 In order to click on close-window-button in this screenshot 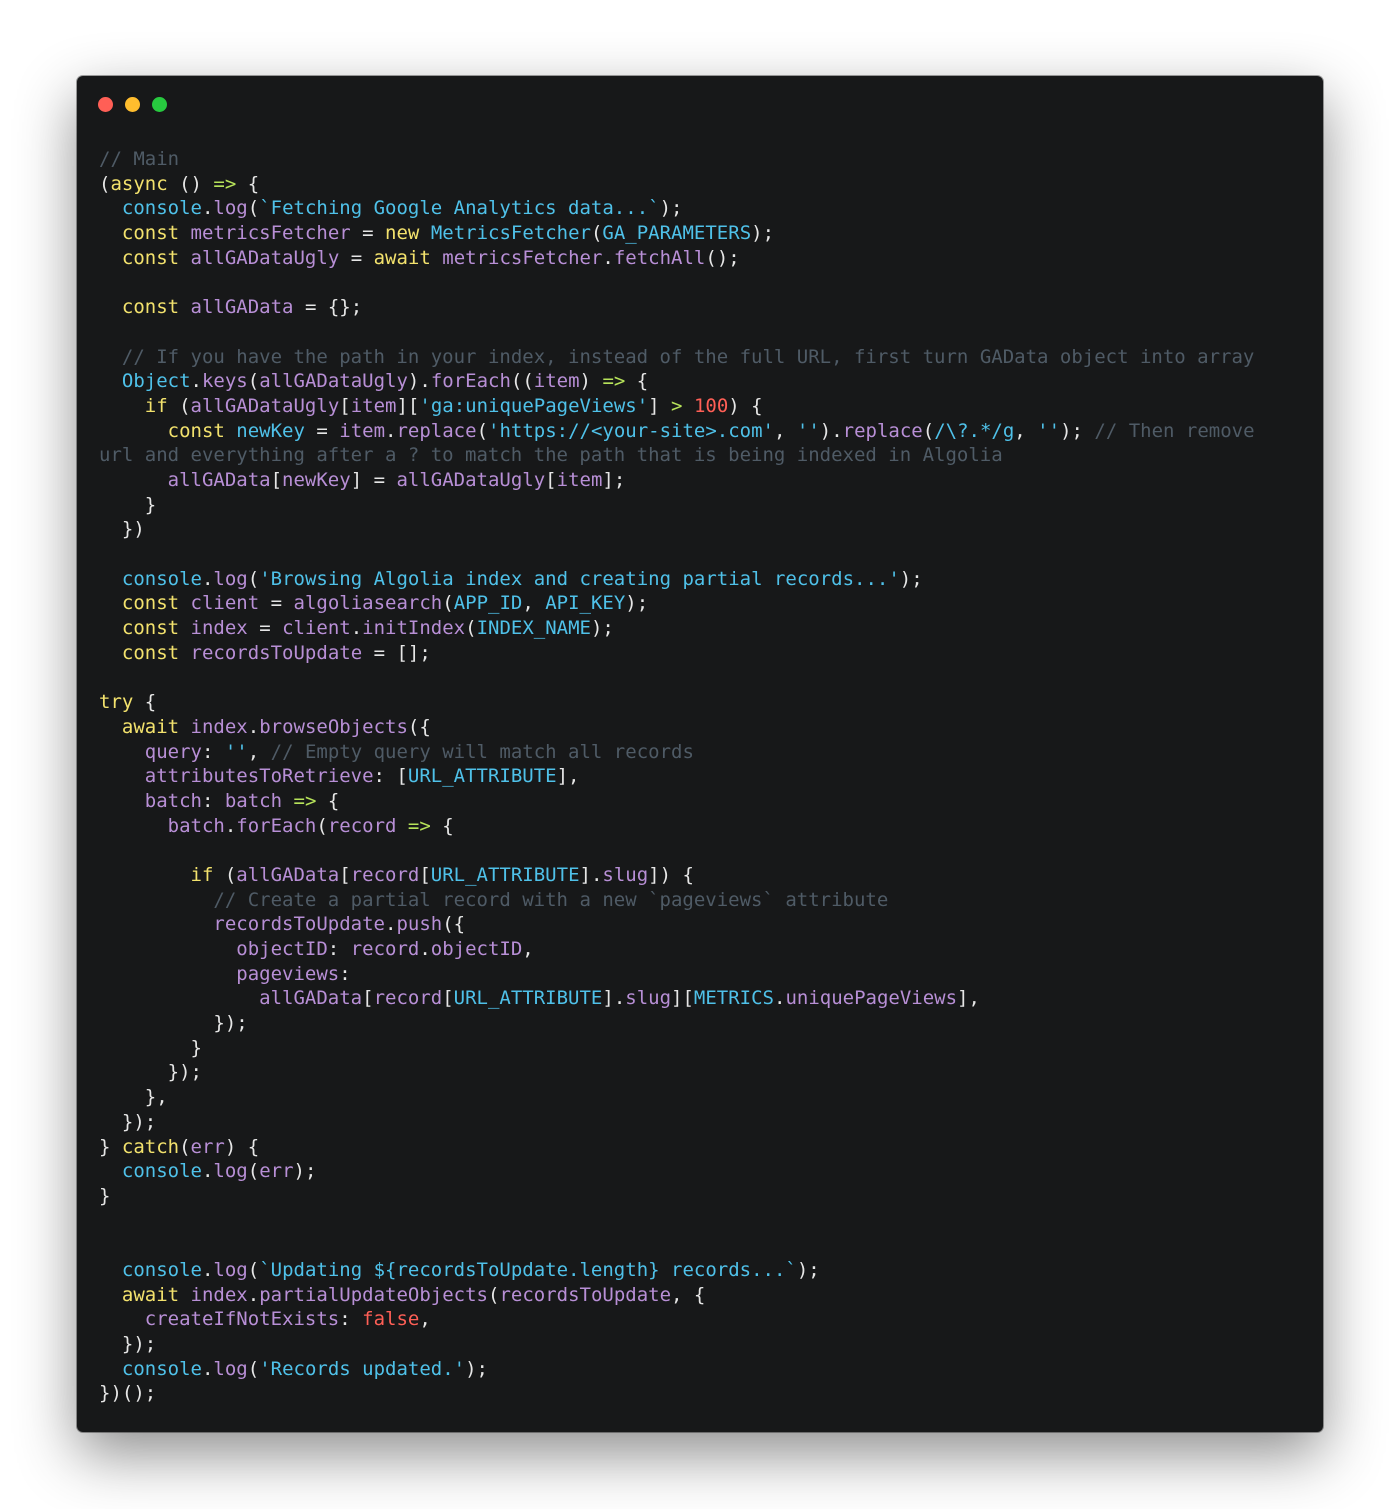, I will do `click(105, 104)`.